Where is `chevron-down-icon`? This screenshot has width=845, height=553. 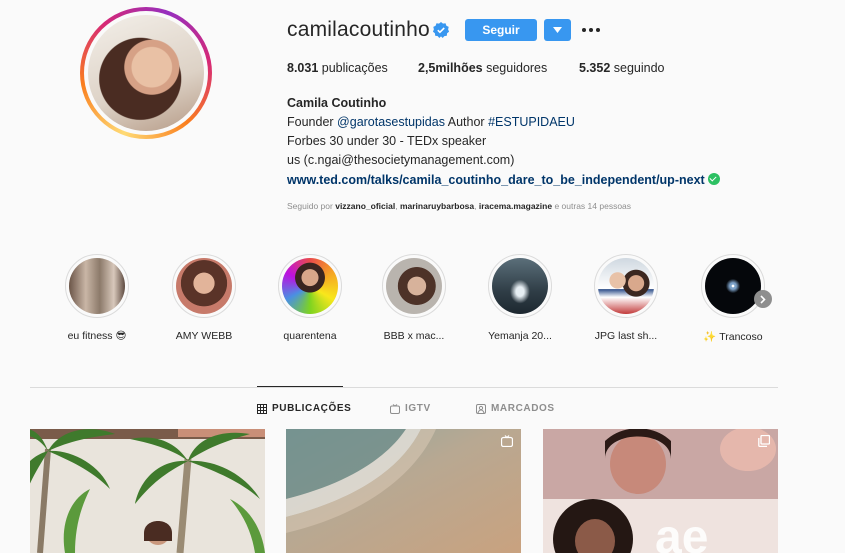
chevron-down-icon is located at coordinates (557, 30).